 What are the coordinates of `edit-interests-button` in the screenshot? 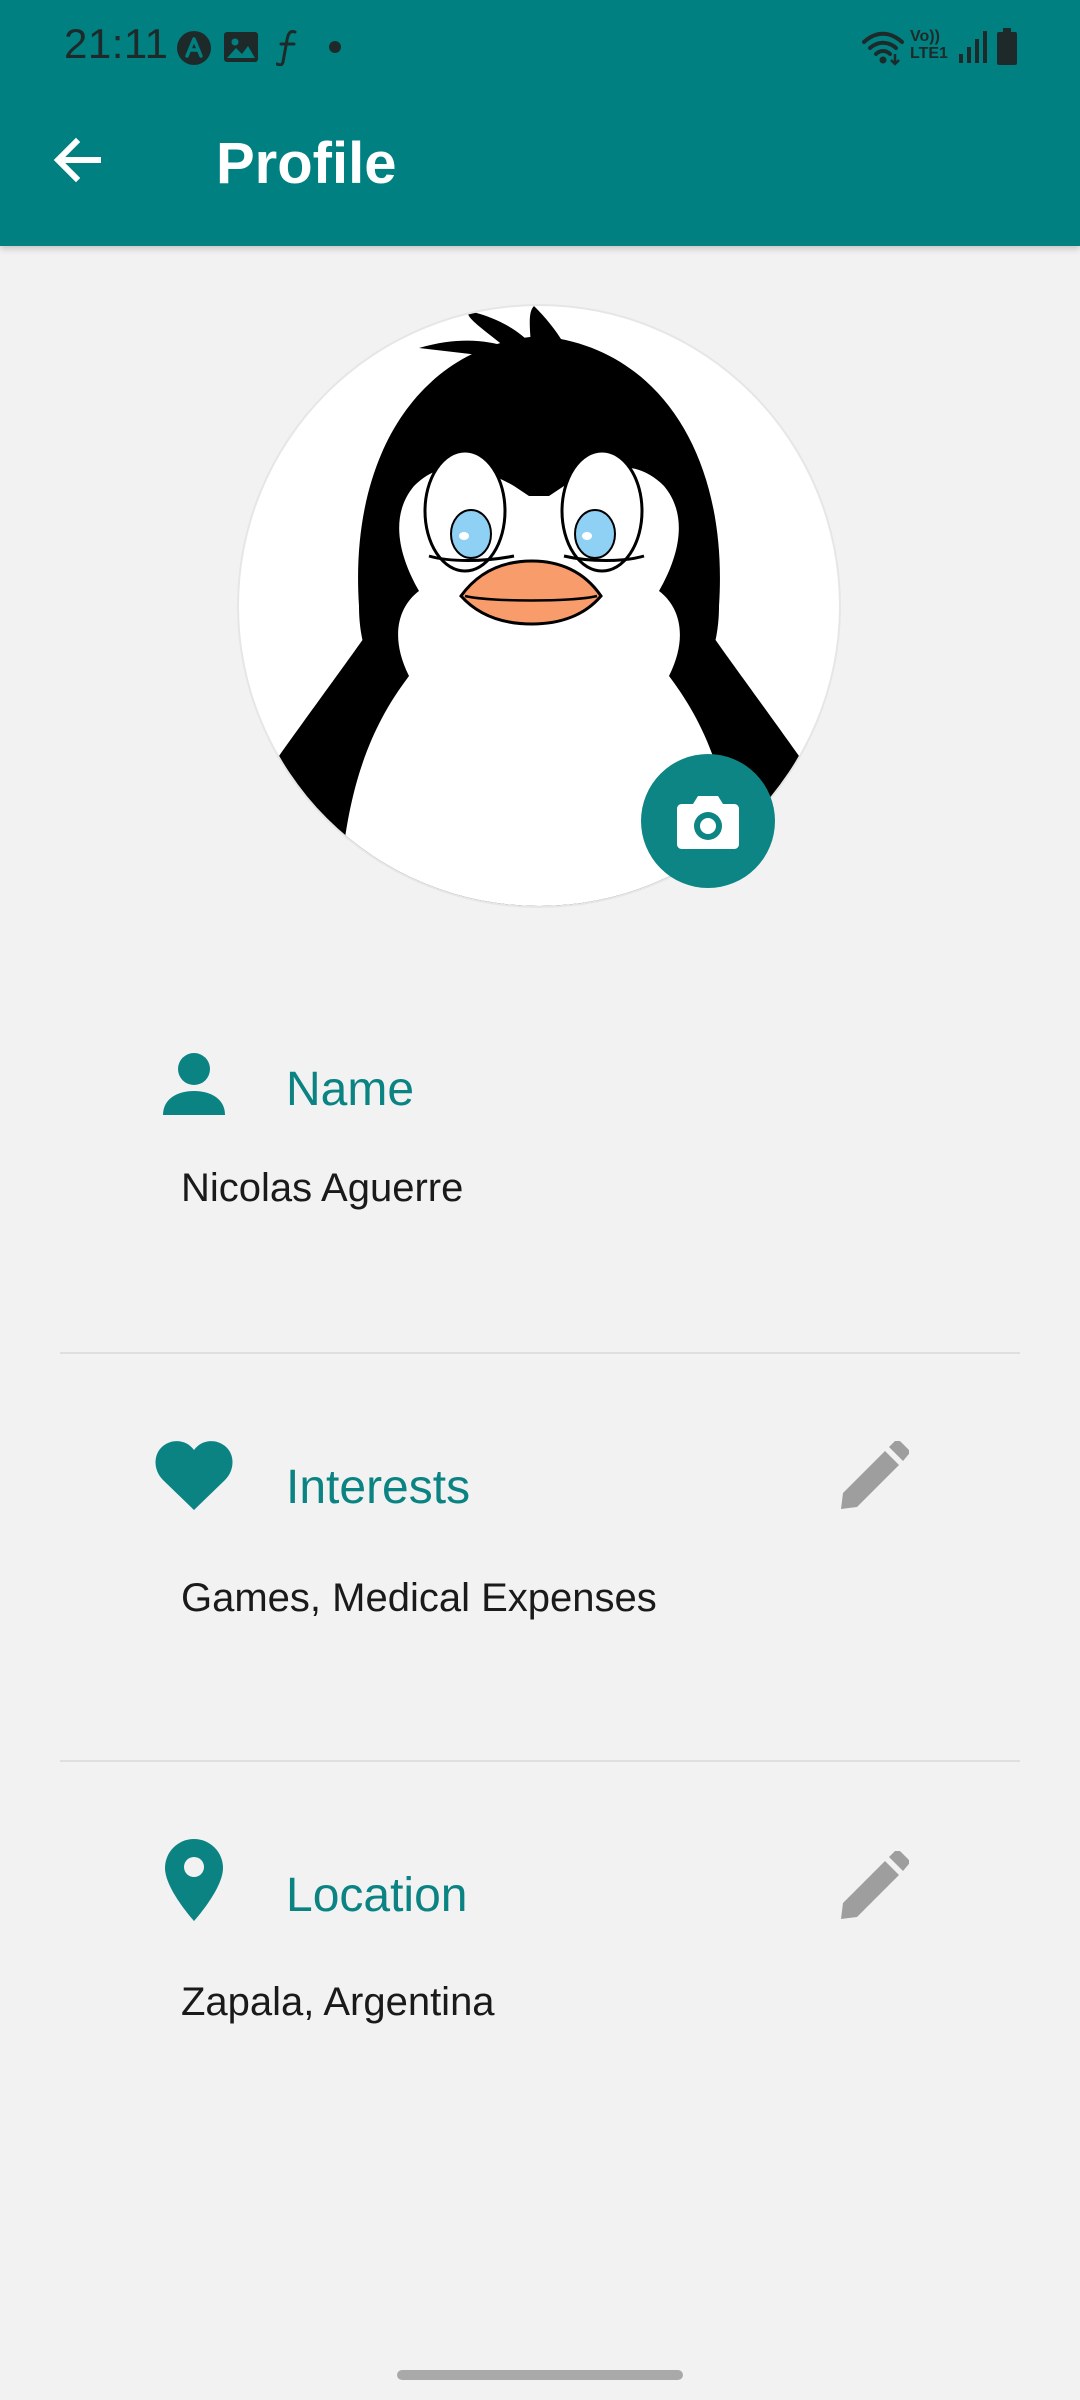 It's located at (874, 1476).